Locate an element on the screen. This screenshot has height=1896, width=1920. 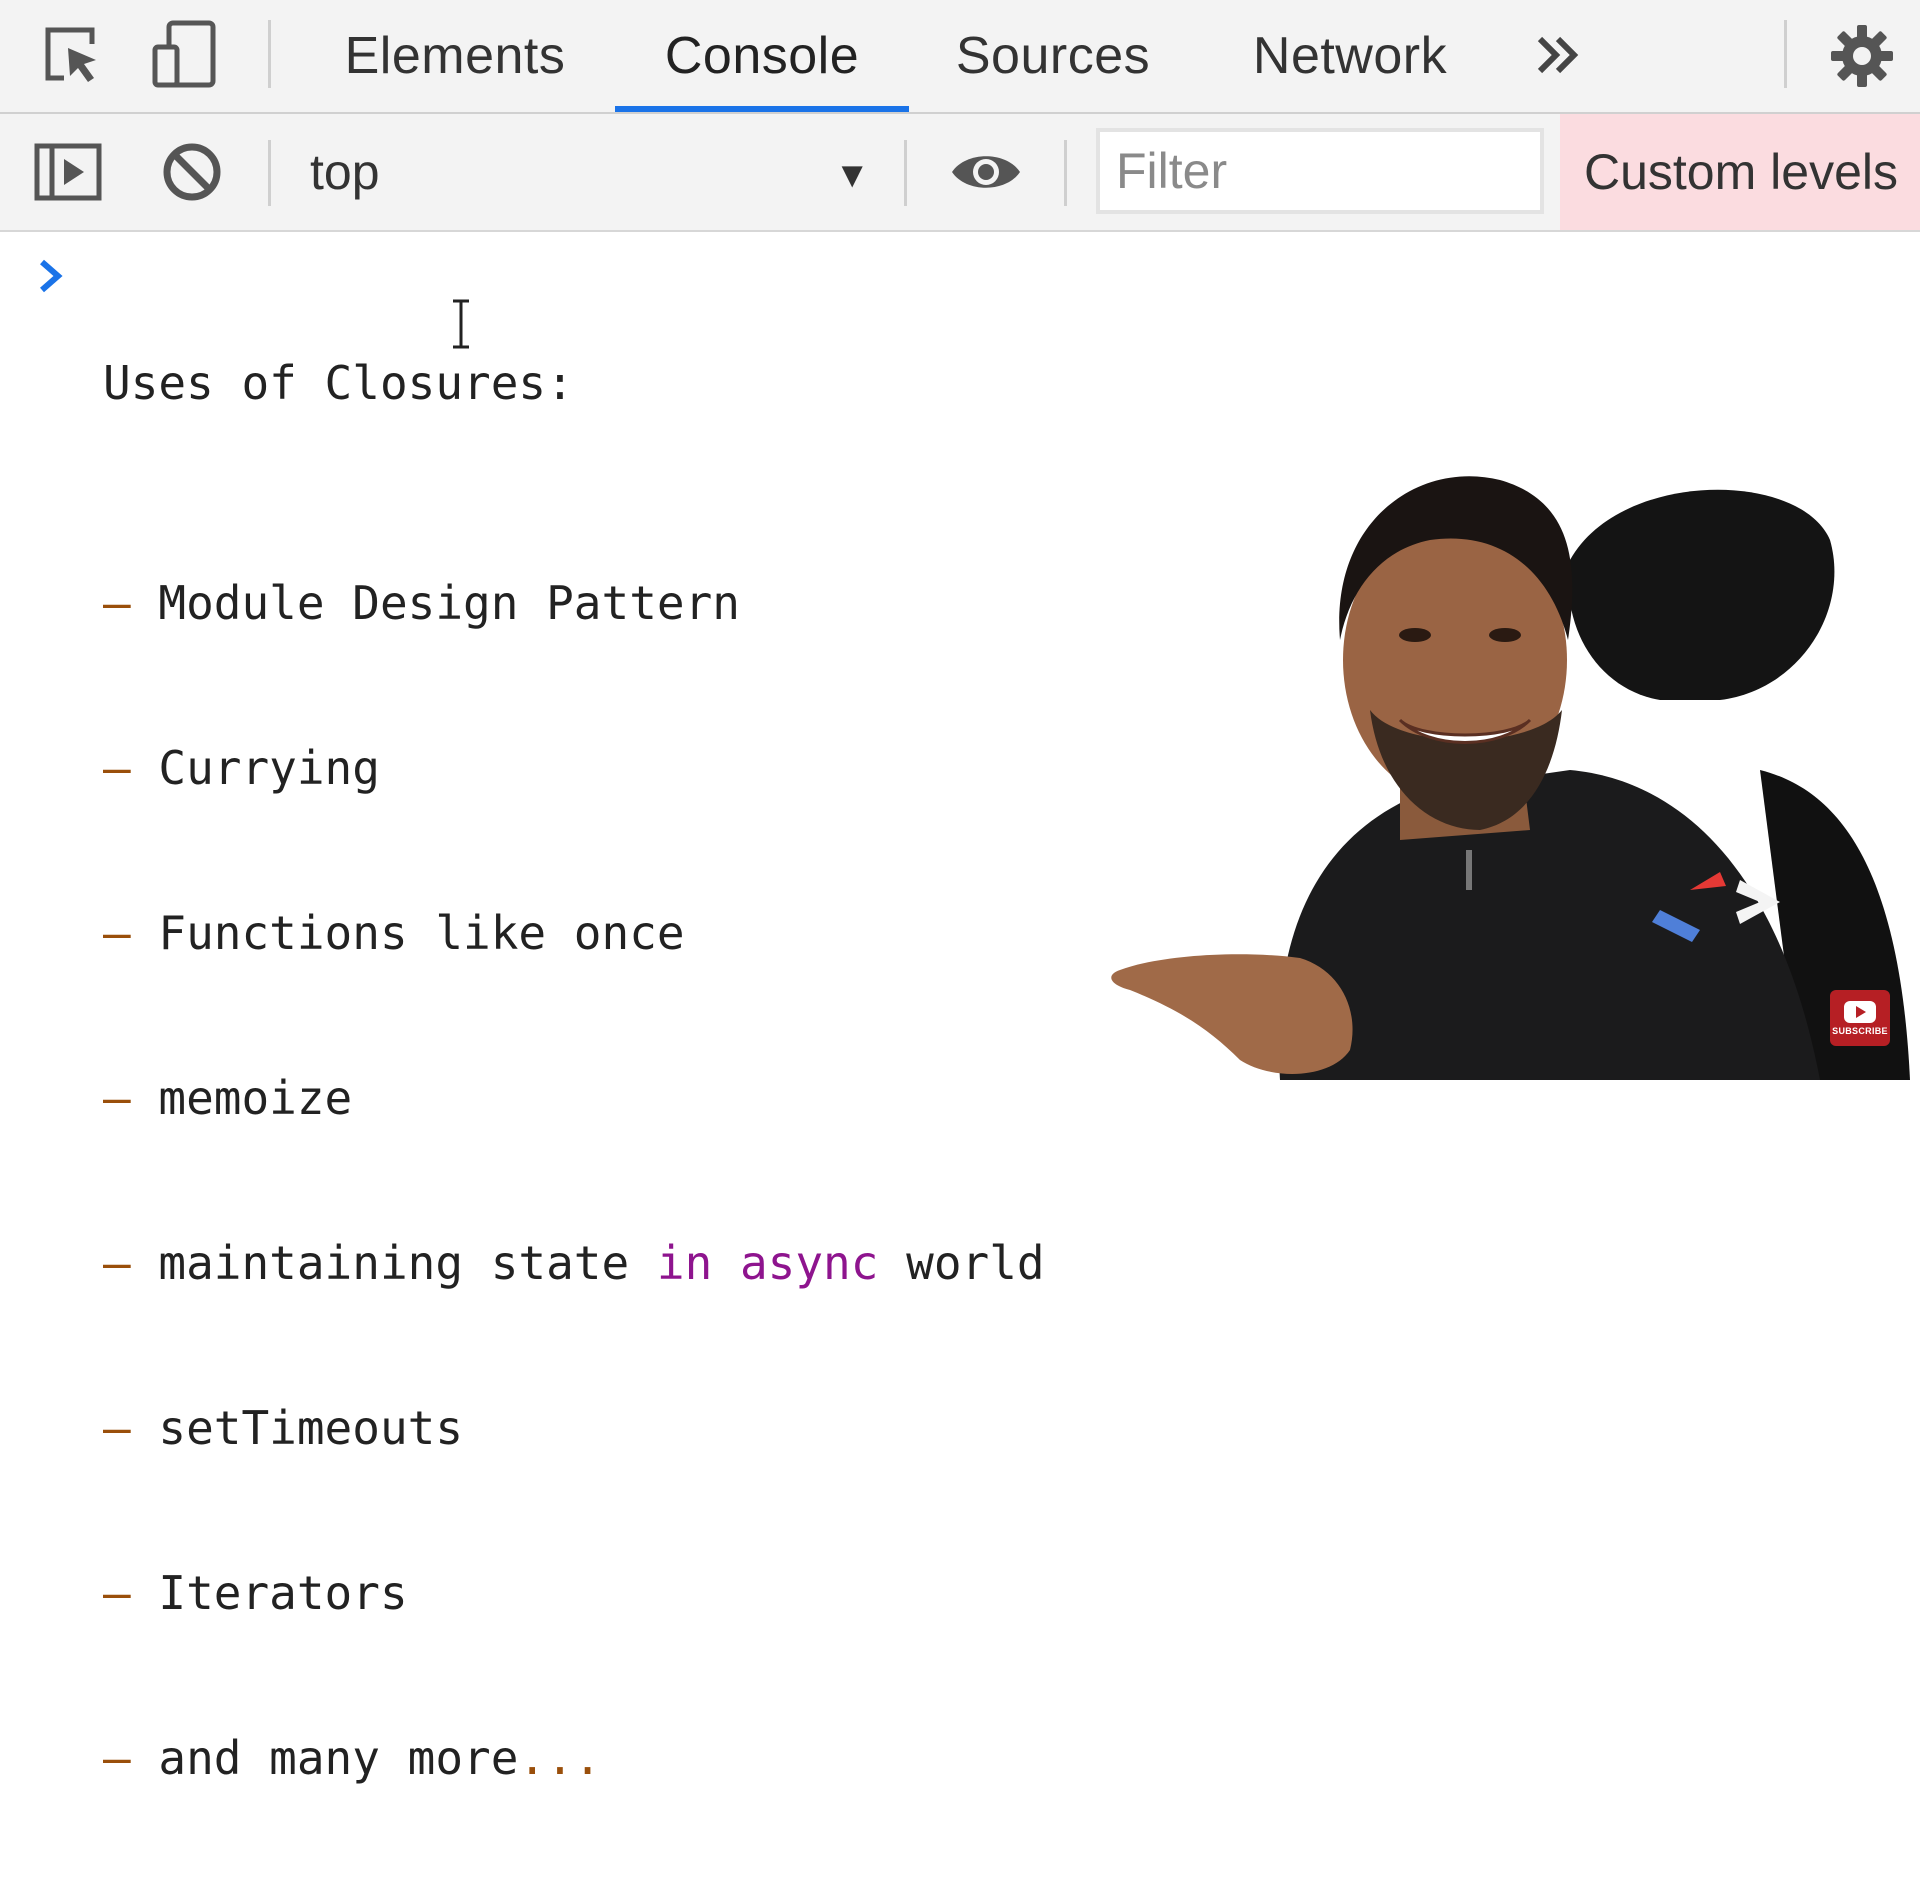
subscribe-button: SUBSCRIBE is located at coordinates (1860, 1018).